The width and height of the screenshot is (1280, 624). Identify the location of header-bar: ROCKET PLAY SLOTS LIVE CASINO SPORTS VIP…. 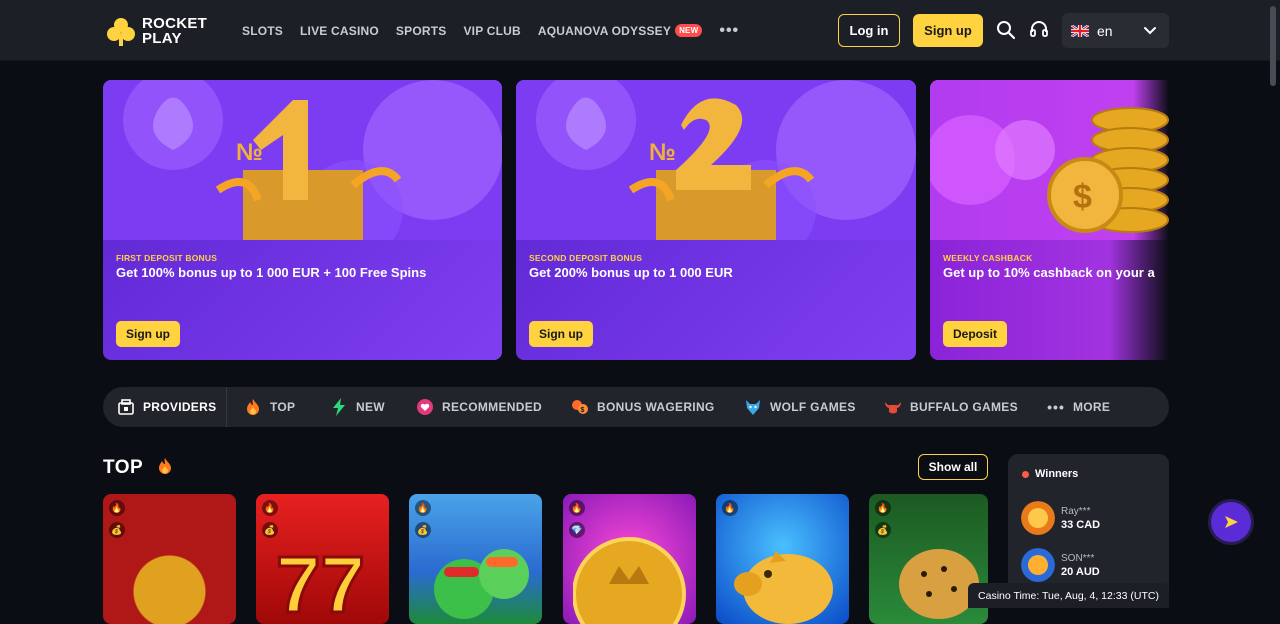
(640, 30).